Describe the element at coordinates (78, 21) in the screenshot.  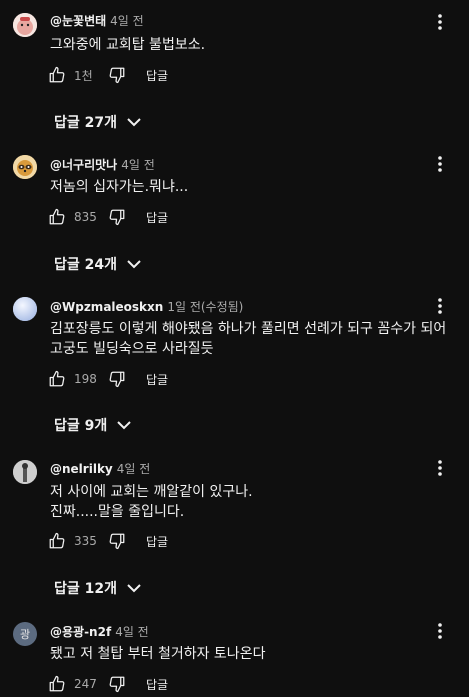
I see `comment-author: @눈꽃변태` at that location.